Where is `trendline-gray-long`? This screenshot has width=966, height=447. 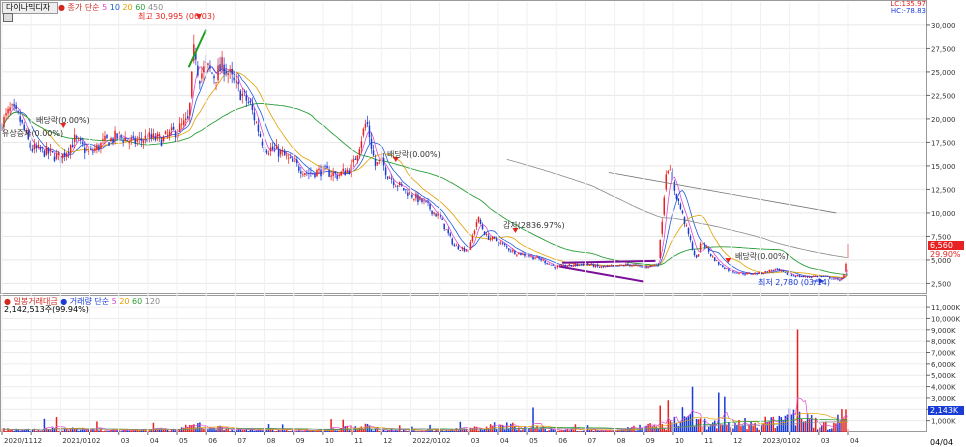 trendline-gray-long is located at coordinates (722, 193).